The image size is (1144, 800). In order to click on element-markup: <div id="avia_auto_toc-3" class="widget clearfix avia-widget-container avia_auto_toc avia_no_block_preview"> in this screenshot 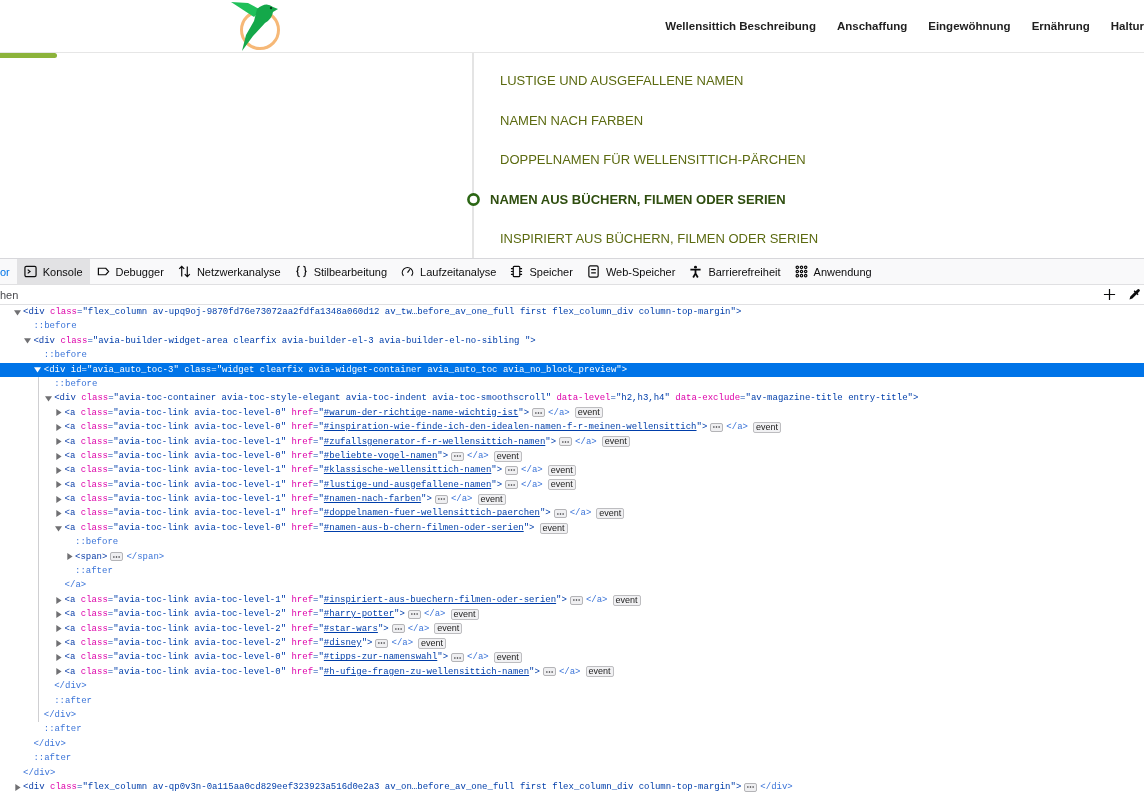, I will do `click(335, 369)`.